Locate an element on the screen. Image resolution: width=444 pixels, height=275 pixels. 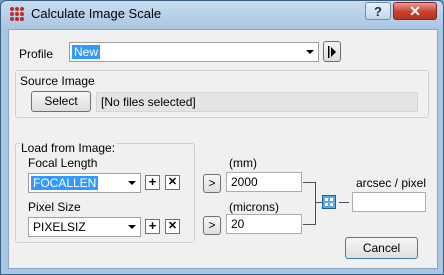
title-bar: Calculate Image Scale ? ✕ is located at coordinates (222, 14).